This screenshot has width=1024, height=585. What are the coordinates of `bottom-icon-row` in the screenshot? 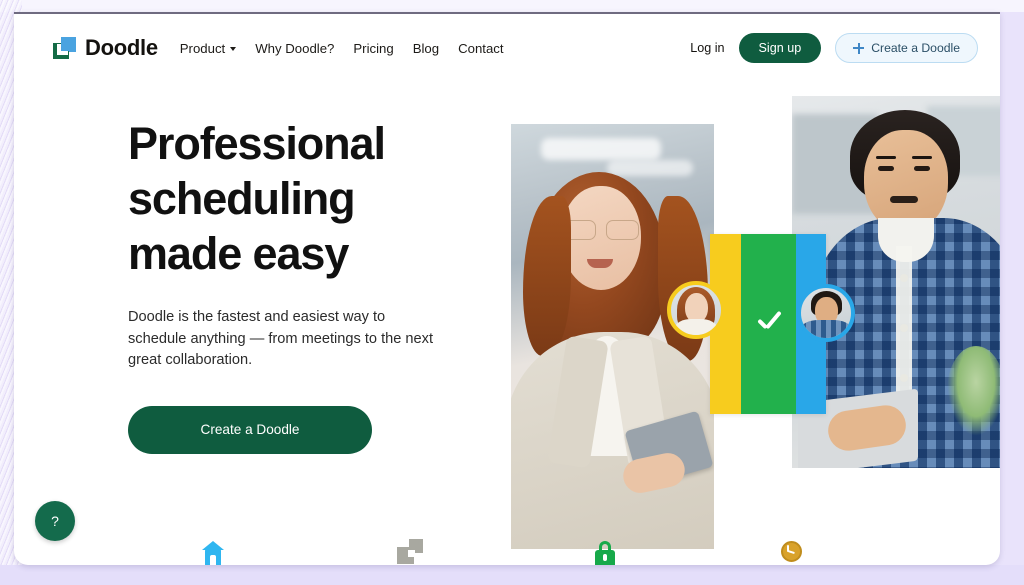 It's located at (507, 546).